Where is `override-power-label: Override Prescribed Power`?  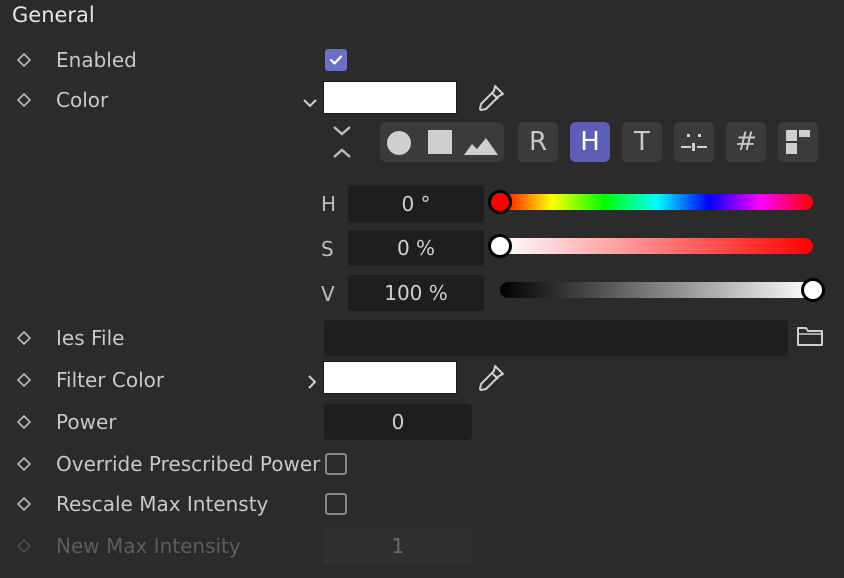 override-power-label: Override Prescribed Power is located at coordinates (188, 464).